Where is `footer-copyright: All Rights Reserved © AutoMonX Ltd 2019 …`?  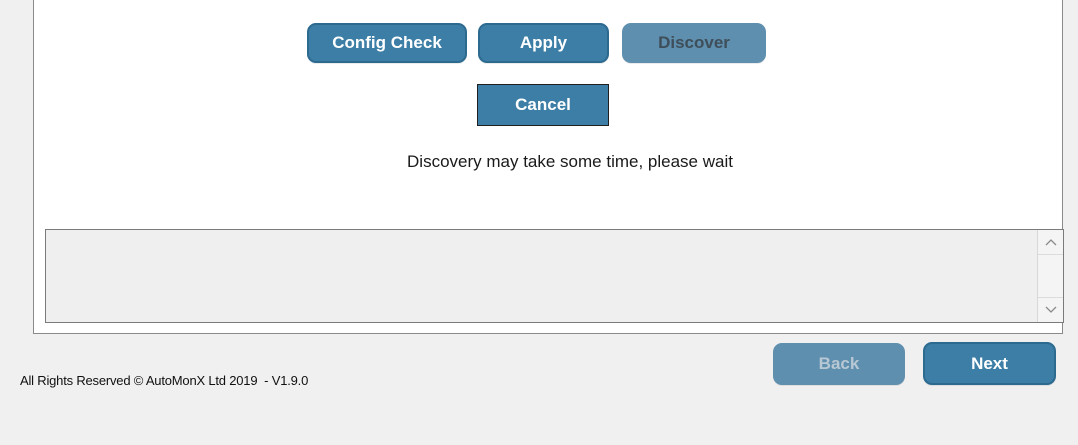 footer-copyright: All Rights Reserved © AutoMonX Ltd 2019 … is located at coordinates (164, 380).